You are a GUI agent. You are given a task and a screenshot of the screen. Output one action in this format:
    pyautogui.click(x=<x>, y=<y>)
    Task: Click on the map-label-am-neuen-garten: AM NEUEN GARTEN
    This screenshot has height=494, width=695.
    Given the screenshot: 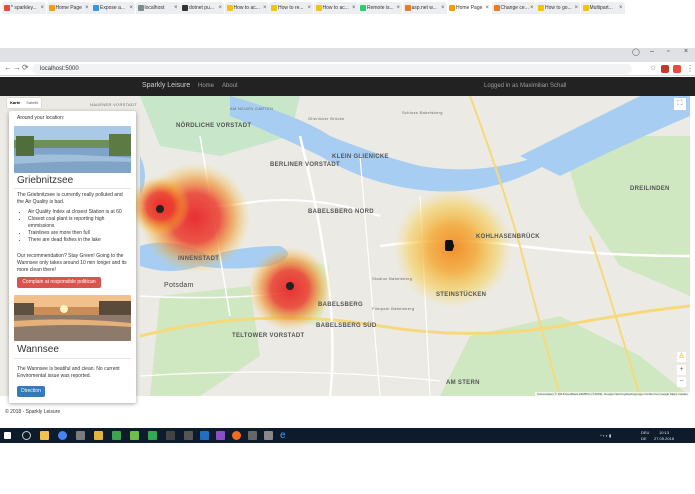 What is the action you would take?
    pyautogui.click(x=252, y=108)
    